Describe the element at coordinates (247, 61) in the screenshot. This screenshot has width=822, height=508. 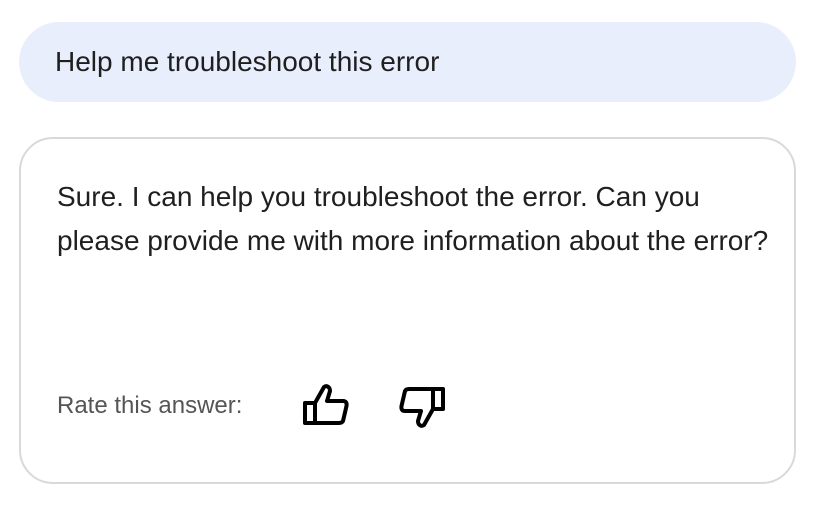
I see `user-message-text: Help me troubleshoot this error` at that location.